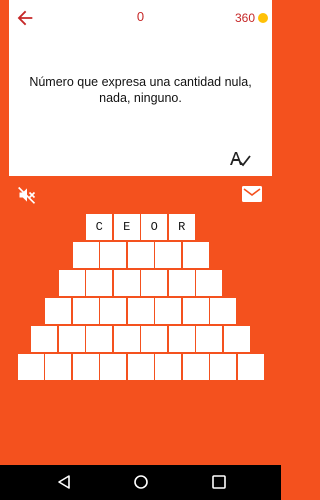  Describe the element at coordinates (99, 227) in the screenshot. I see `letter-tile: C` at that location.